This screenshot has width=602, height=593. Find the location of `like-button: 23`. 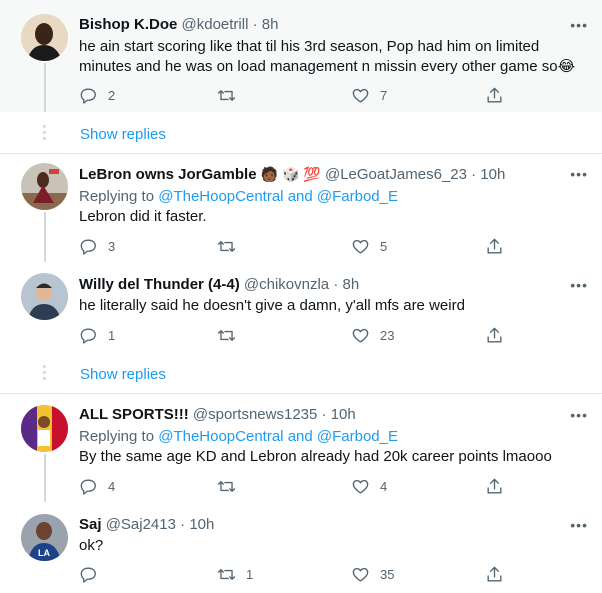

like-button: 23 is located at coordinates (372, 335).